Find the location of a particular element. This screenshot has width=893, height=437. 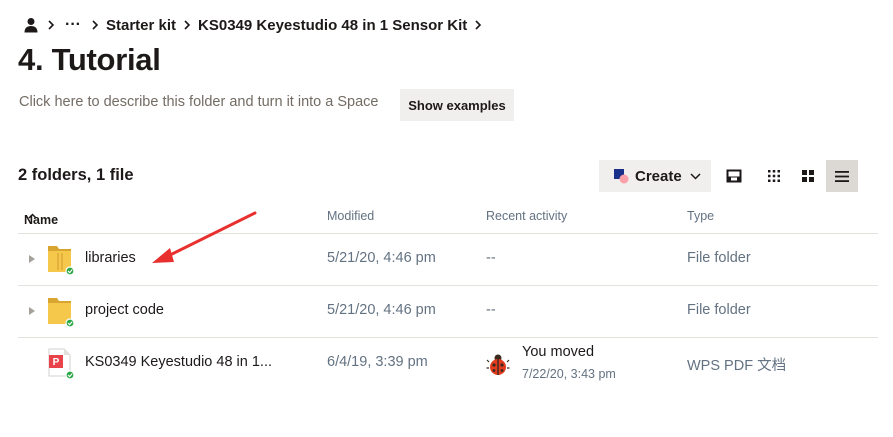

show-examples-button: Show examples is located at coordinates (457, 105).